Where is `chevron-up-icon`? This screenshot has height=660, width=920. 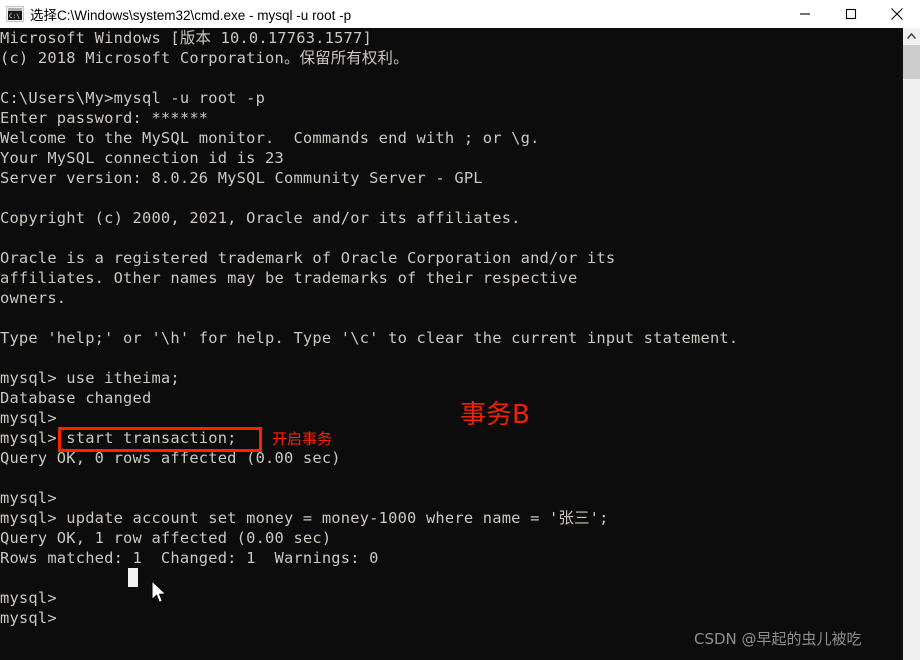 chevron-up-icon is located at coordinates (911, 36).